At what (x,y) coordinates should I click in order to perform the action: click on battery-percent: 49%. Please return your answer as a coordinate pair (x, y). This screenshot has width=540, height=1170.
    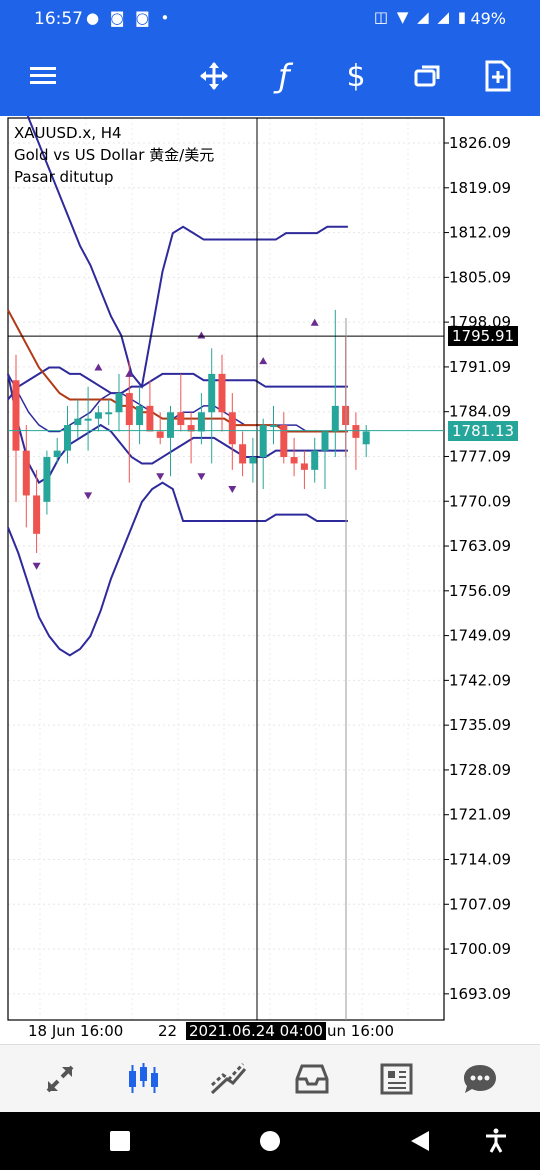
    Looking at the image, I should click on (488, 18).